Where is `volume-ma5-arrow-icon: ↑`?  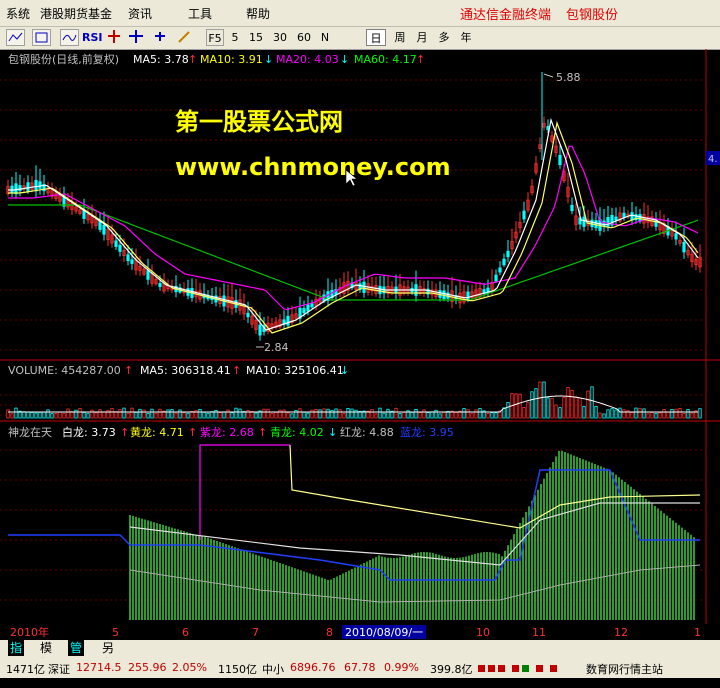 volume-ma5-arrow-icon: ↑ is located at coordinates (236, 370).